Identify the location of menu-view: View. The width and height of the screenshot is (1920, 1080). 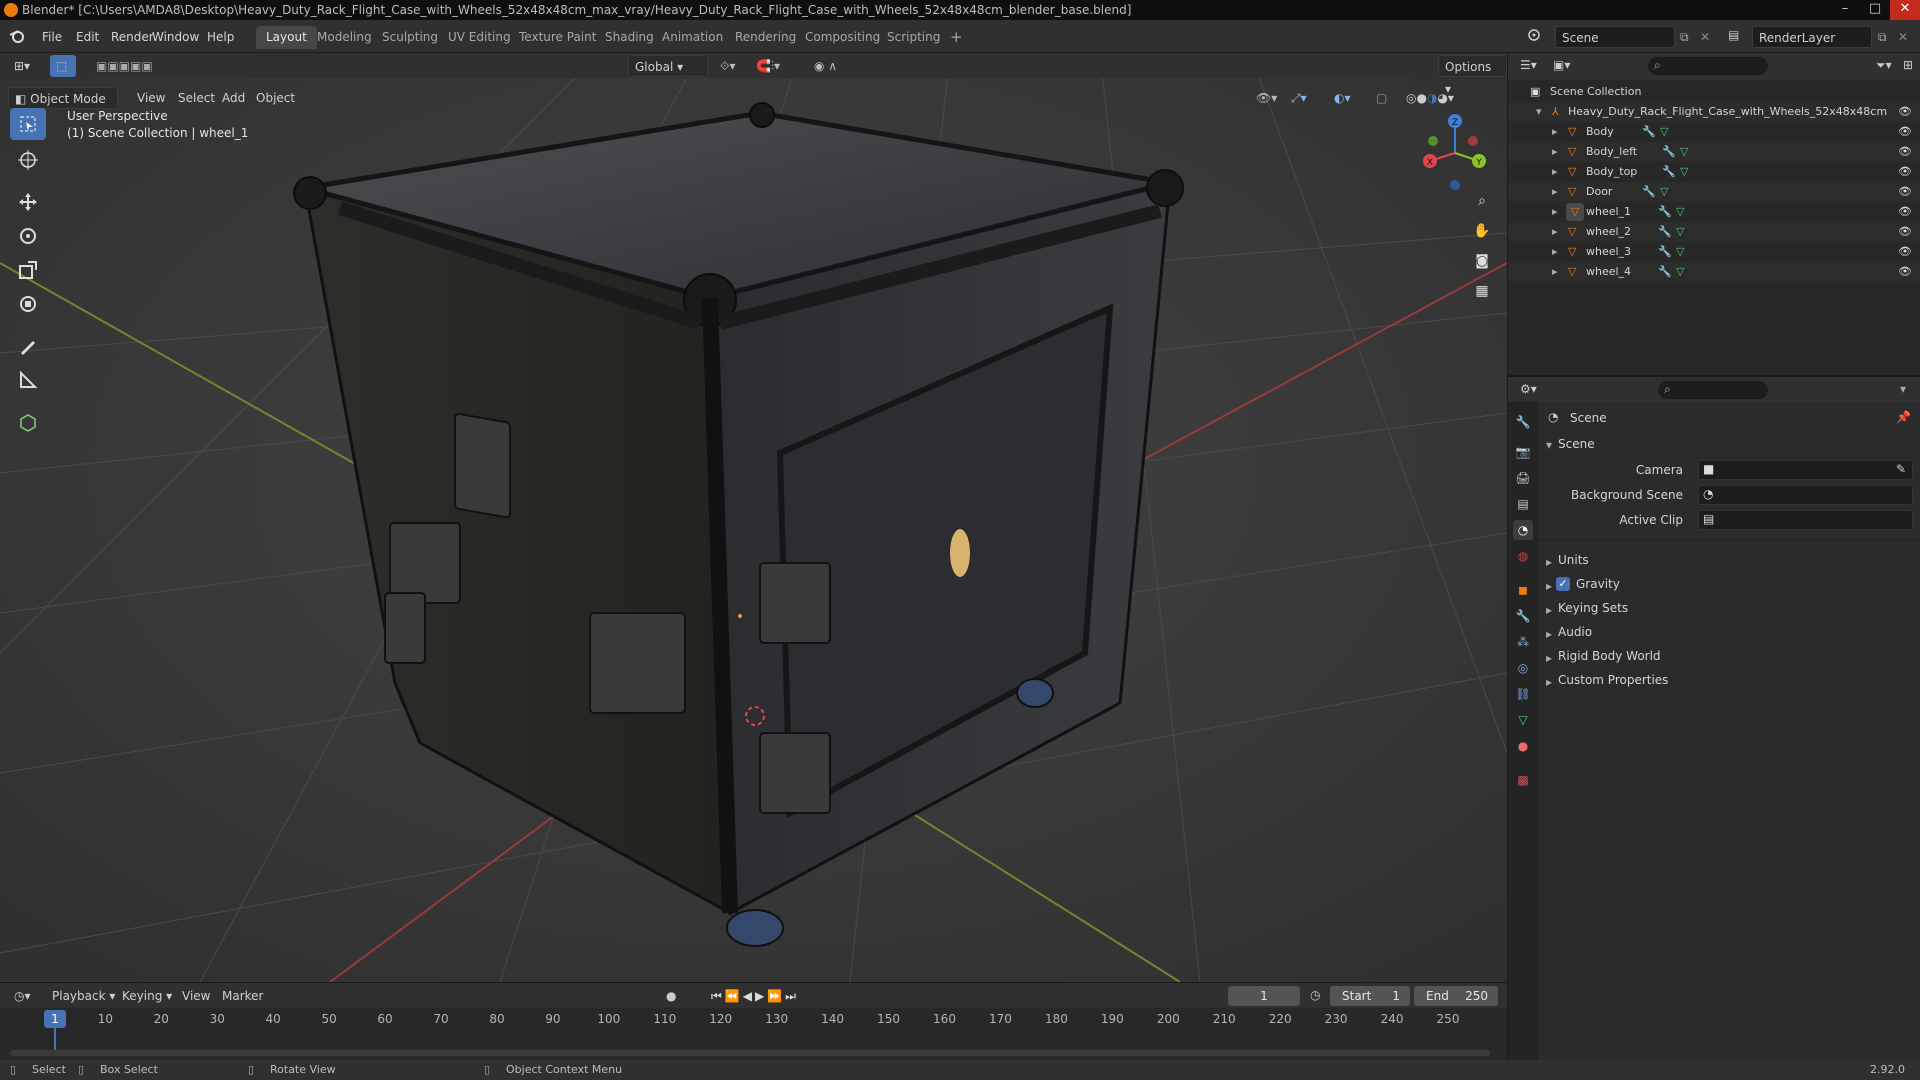
(151, 98).